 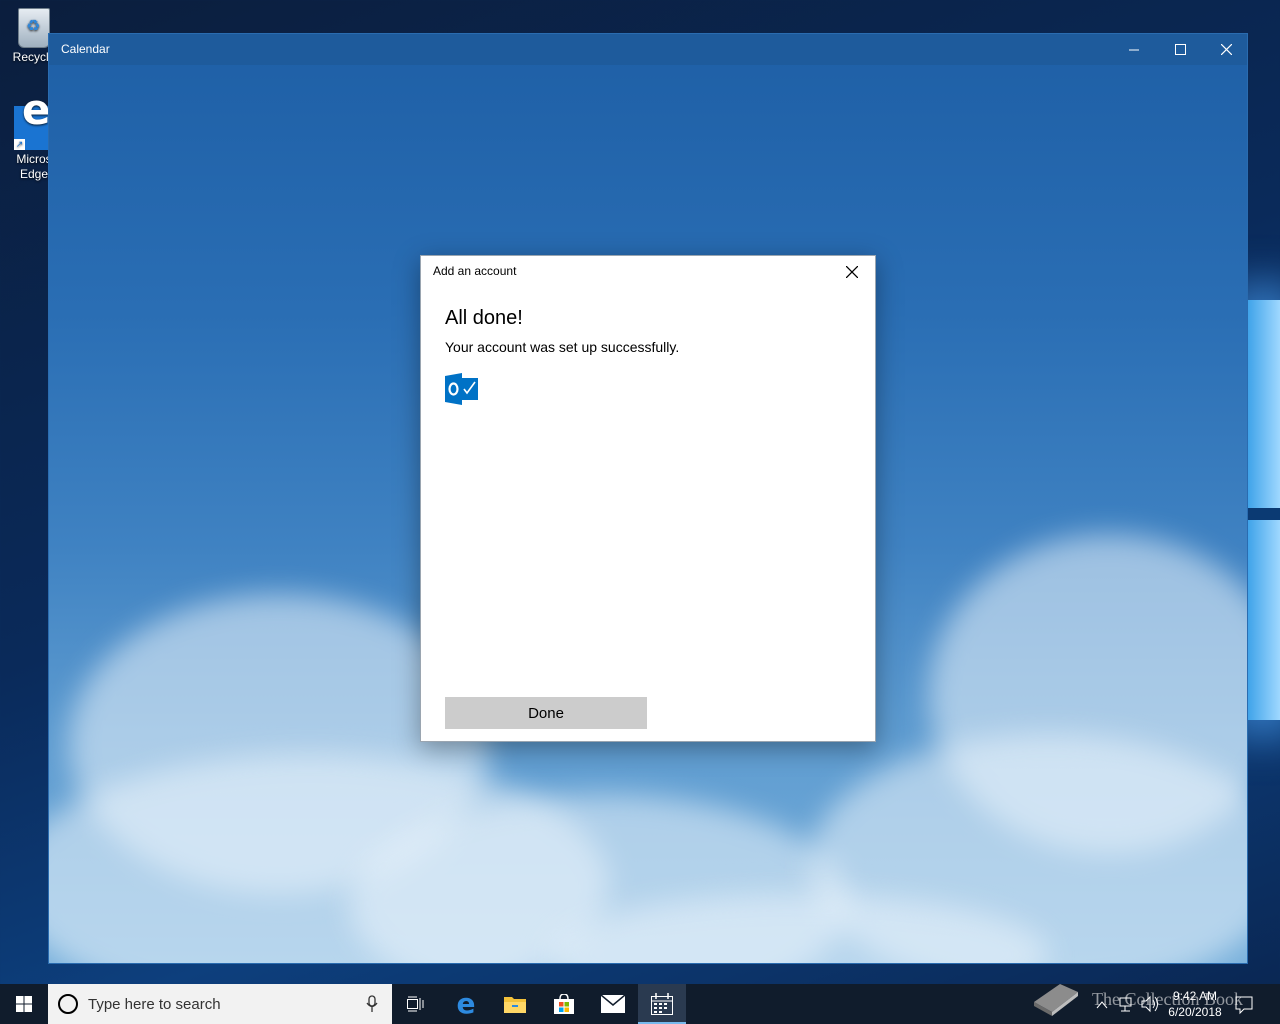 I want to click on start-icon, so click(x=24, y=1004).